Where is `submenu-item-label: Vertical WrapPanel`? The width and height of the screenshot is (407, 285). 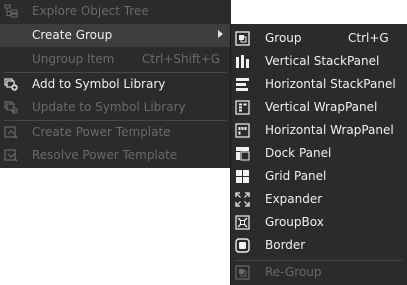 submenu-item-label: Vertical WrapPanel is located at coordinates (321, 107).